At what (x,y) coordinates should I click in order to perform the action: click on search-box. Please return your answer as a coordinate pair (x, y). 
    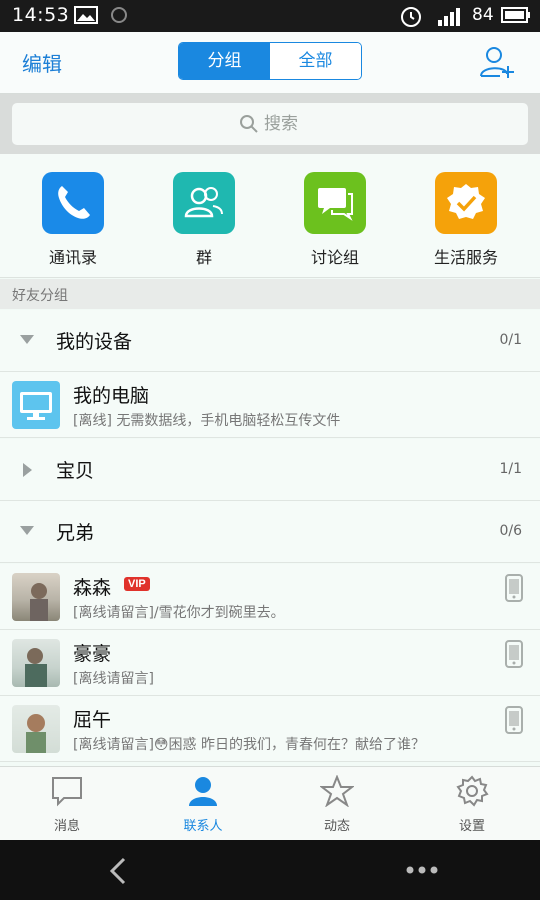
    Looking at the image, I should click on (270, 124).